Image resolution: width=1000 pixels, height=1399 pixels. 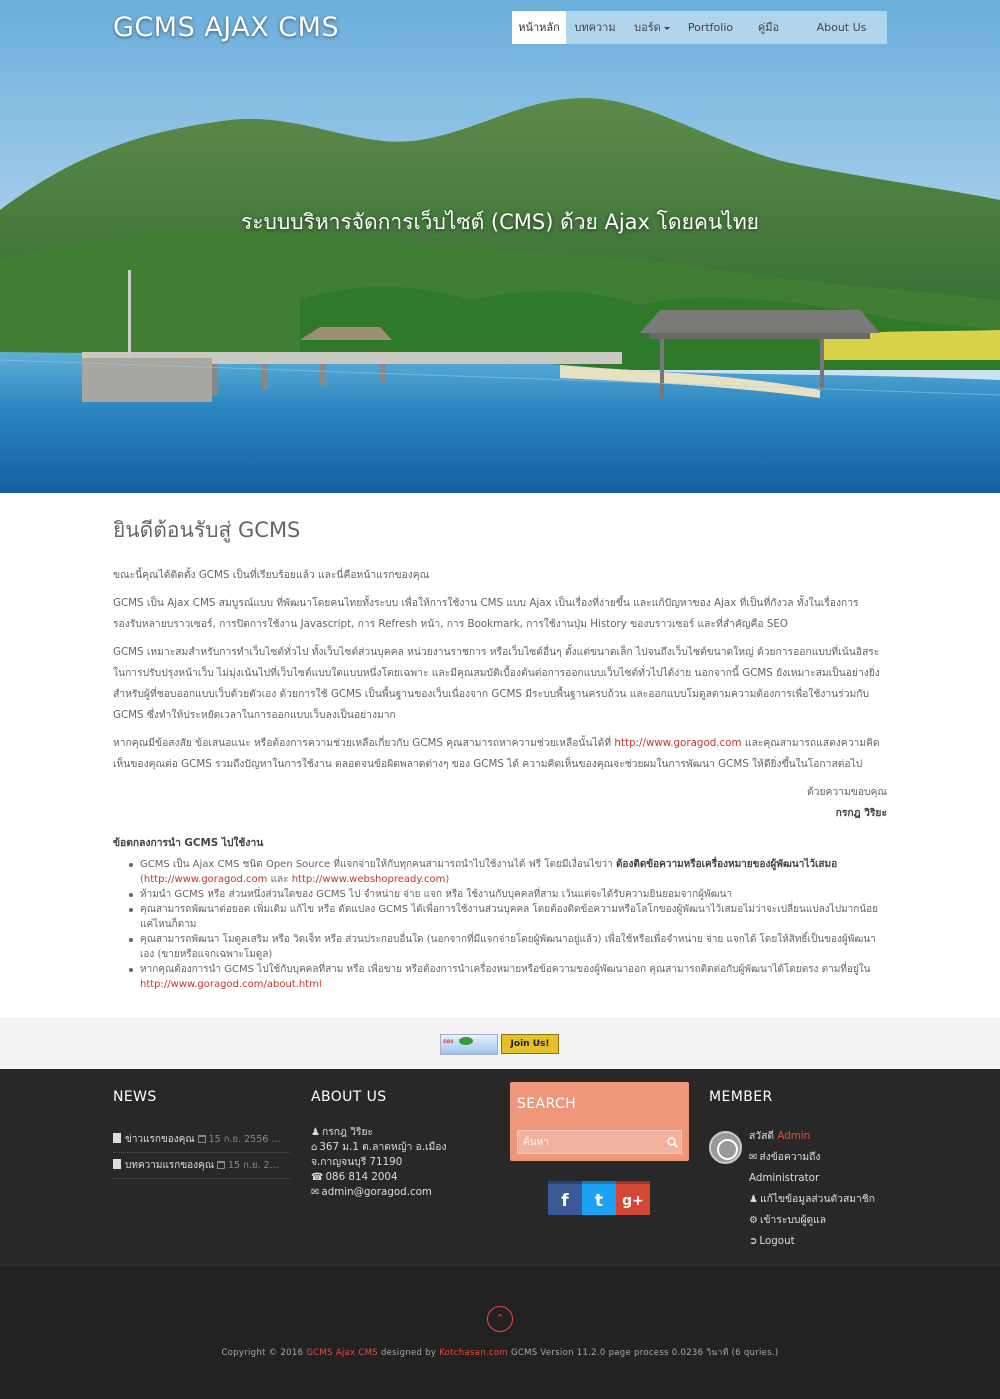 I want to click on banner-text: ถอง, so click(x=448, y=1041).